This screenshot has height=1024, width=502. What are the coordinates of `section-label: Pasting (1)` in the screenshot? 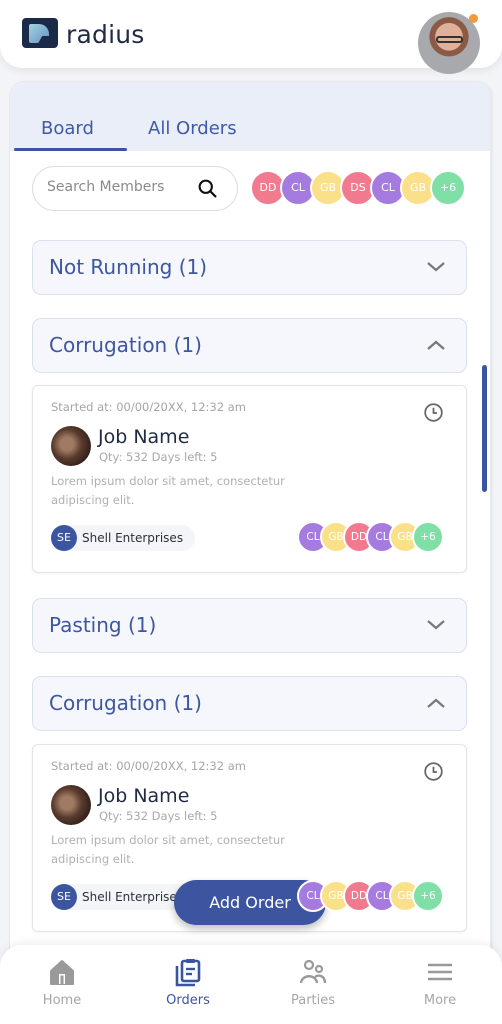 It's located at (103, 625).